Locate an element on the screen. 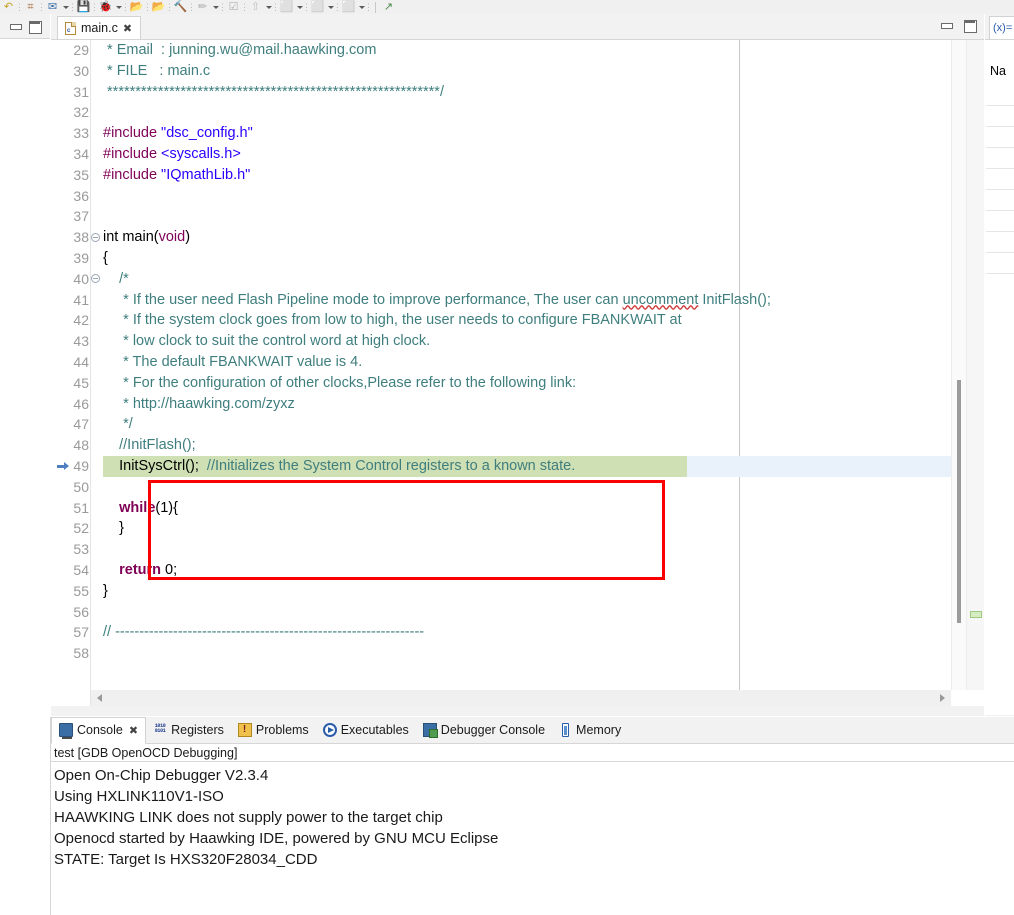 This screenshot has height=915, width=1014. console-output-line: Open On-Chip Debugger V2.3.4 is located at coordinates (161, 775).